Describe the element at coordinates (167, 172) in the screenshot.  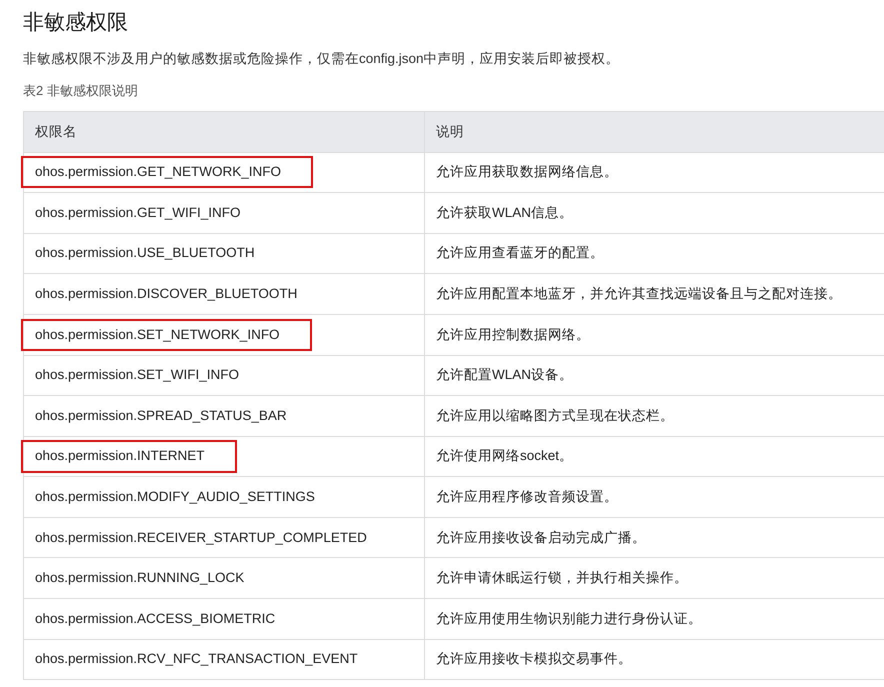
I see `highlighted-permission-name: ohos.permission.GET_NETWORK_INFO` at that location.